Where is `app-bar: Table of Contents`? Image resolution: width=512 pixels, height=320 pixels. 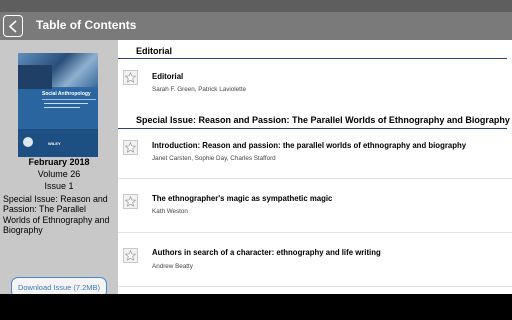
app-bar: Table of Contents is located at coordinates (256, 26).